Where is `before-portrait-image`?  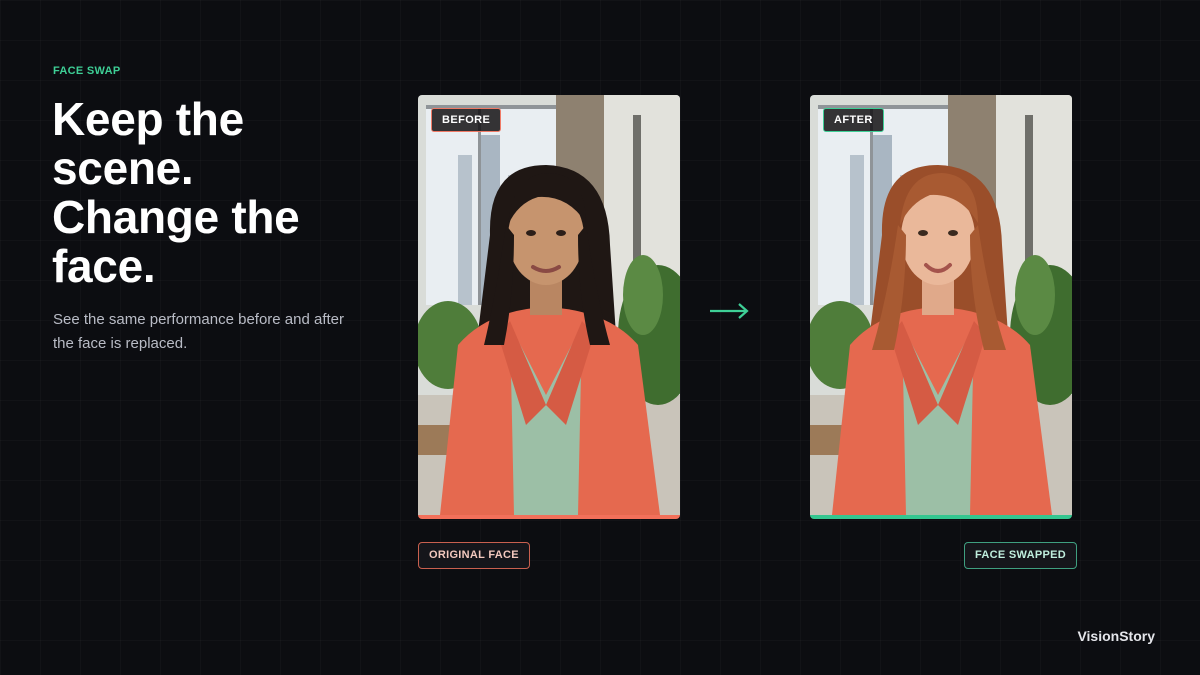 before-portrait-image is located at coordinates (549, 305).